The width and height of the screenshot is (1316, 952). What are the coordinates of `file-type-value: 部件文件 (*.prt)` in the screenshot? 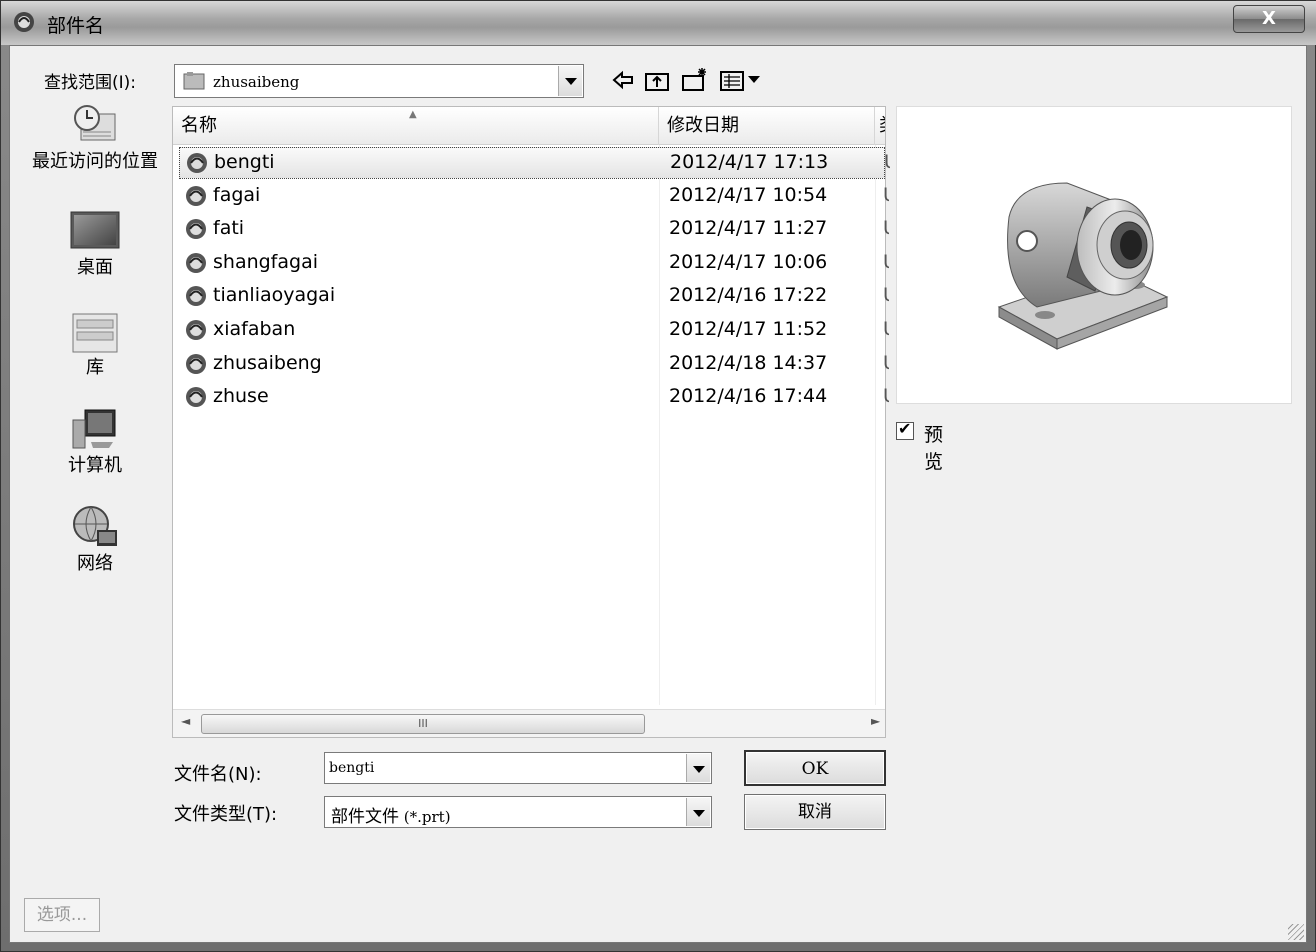 It's located at (391, 817).